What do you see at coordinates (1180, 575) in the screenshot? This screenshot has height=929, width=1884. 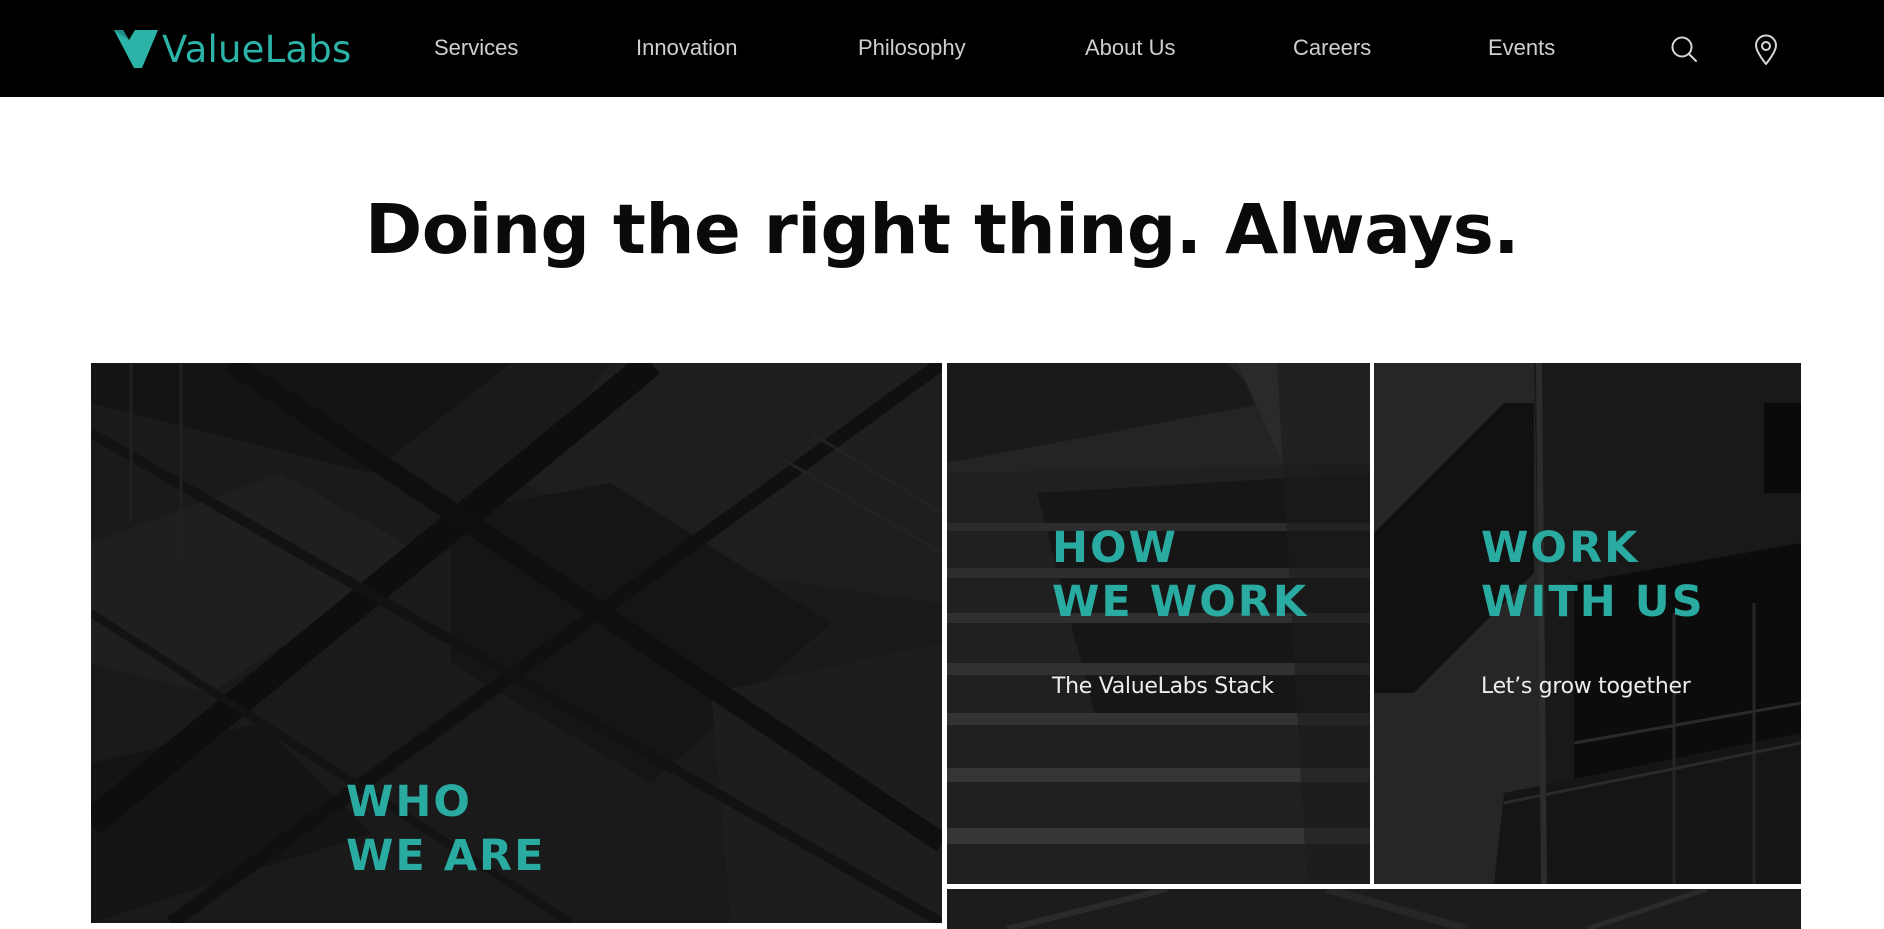 I see `tile-title-how-we-work: HOW WE WORK` at bounding box center [1180, 575].